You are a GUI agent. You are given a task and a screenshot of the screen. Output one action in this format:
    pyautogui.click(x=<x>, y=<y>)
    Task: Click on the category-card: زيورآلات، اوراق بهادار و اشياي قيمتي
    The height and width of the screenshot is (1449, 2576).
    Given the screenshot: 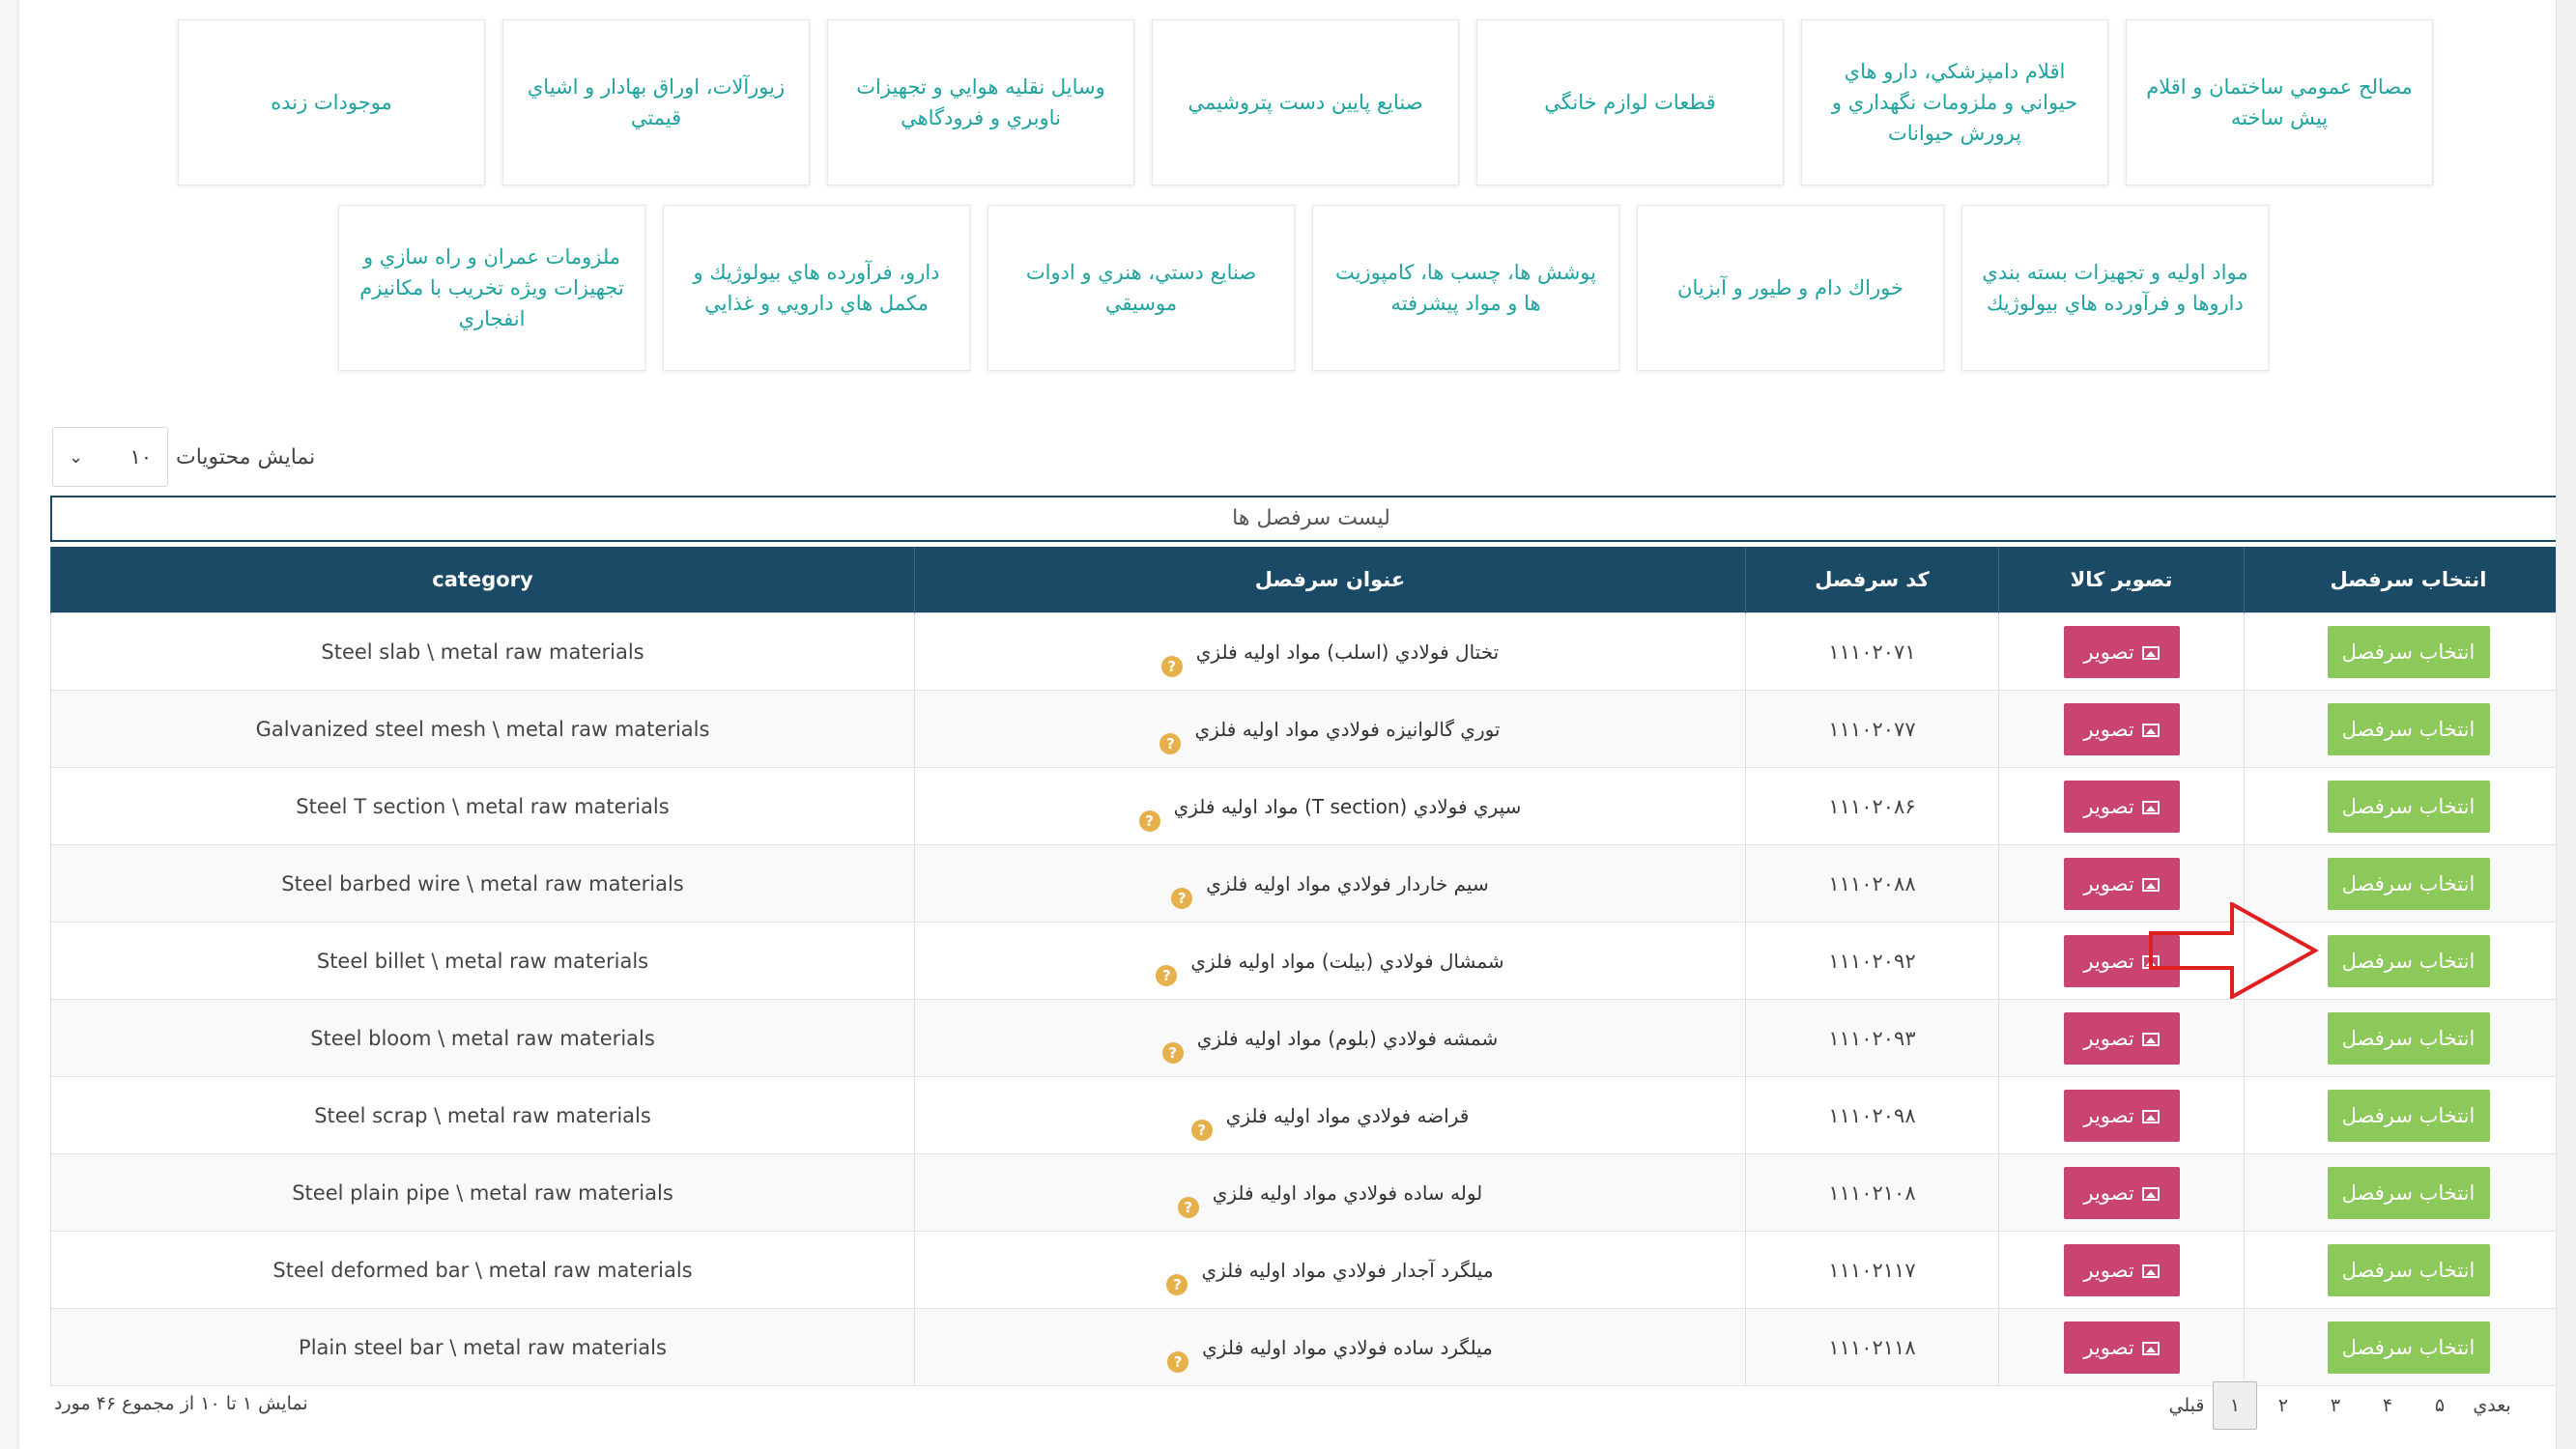 What is the action you would take?
    pyautogui.click(x=656, y=102)
    